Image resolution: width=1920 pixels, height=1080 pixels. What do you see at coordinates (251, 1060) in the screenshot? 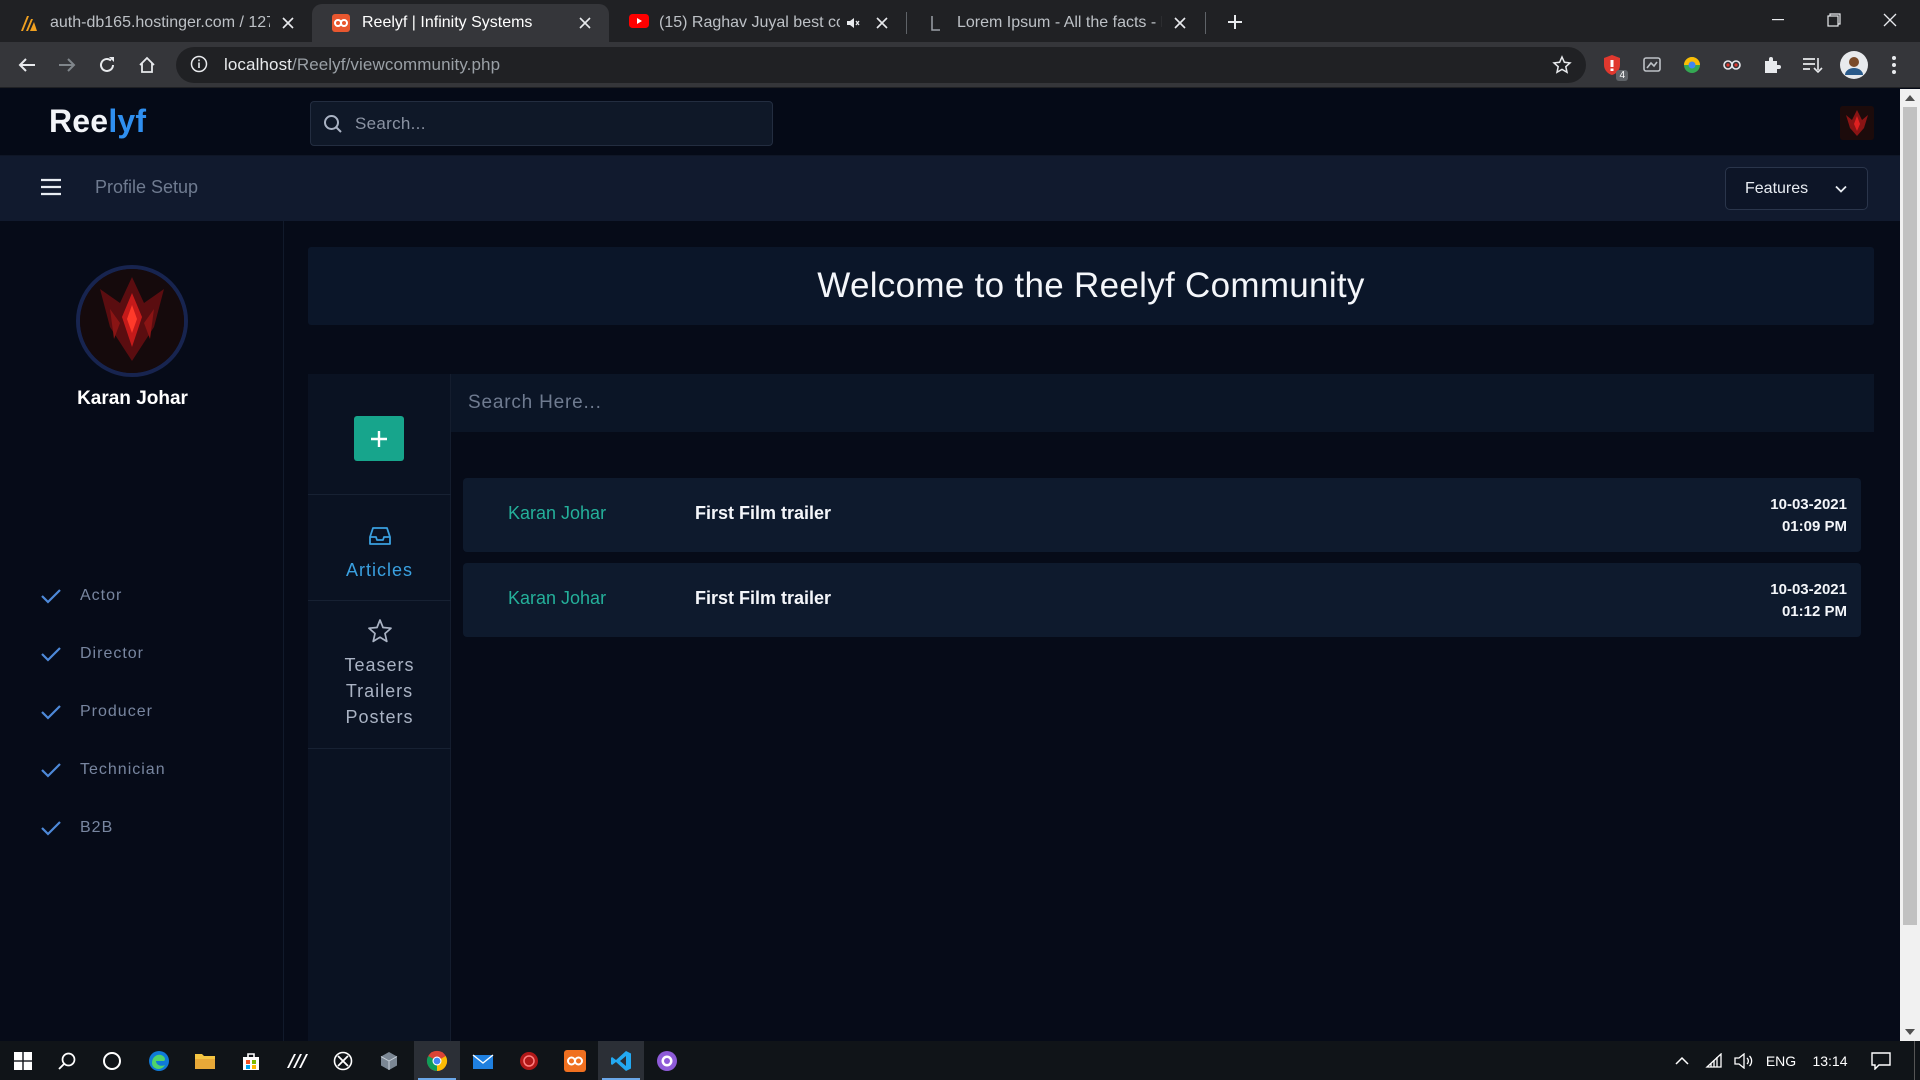
I see `microsoft-store-icon` at bounding box center [251, 1060].